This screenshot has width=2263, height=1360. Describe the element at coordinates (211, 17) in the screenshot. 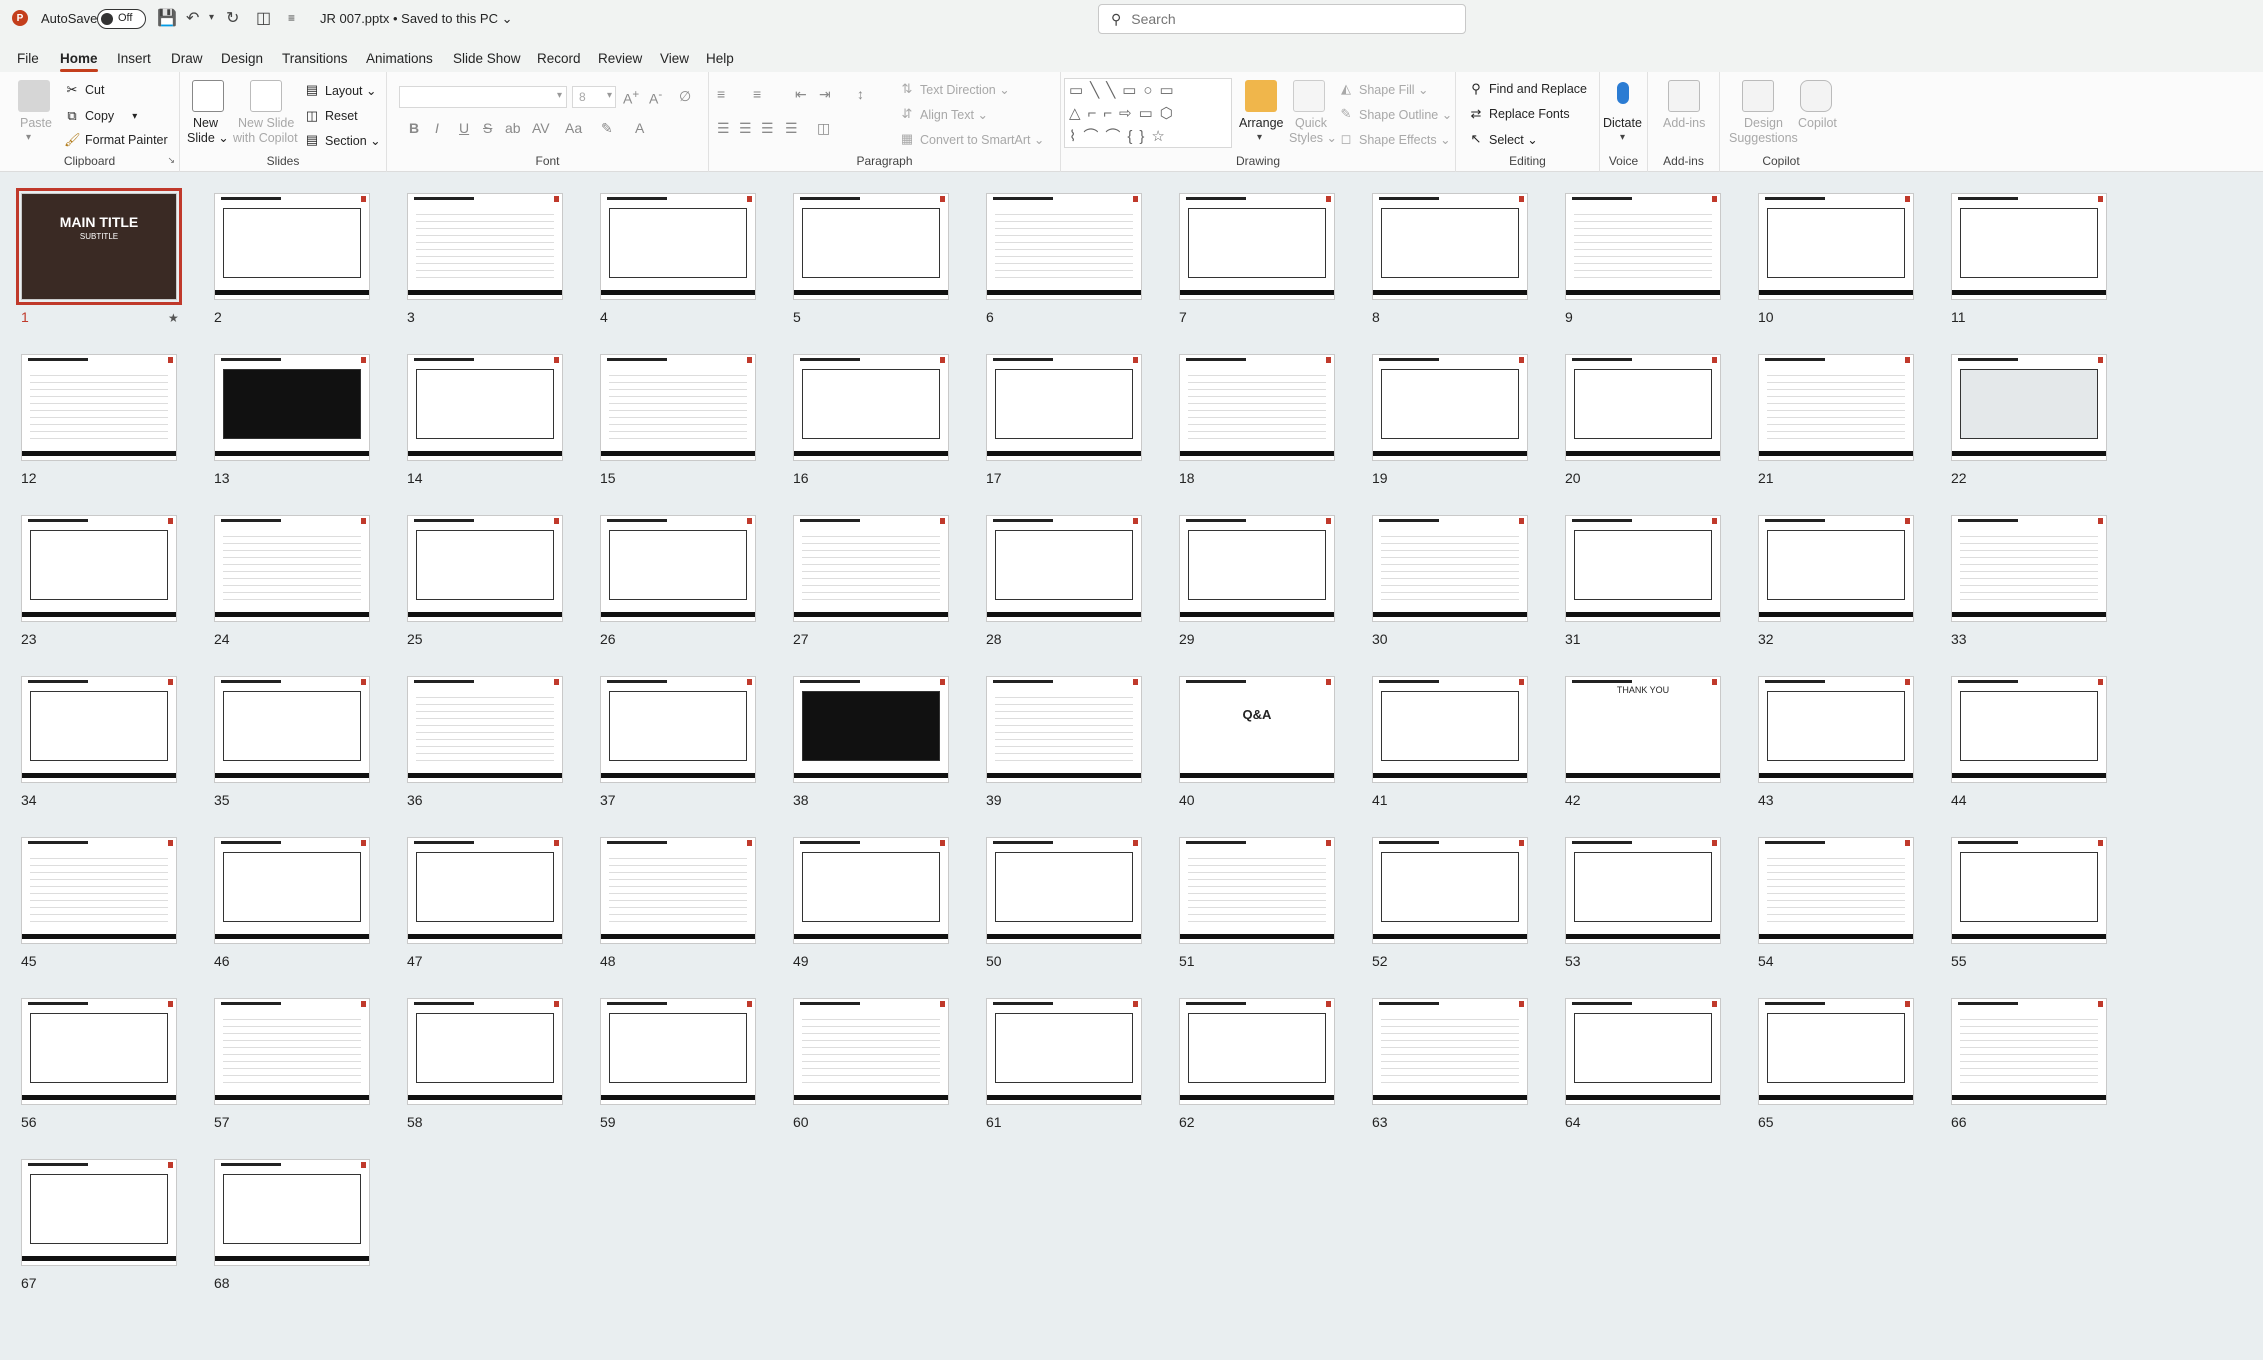

I see `undo-dropdown-icon: ▾` at that location.